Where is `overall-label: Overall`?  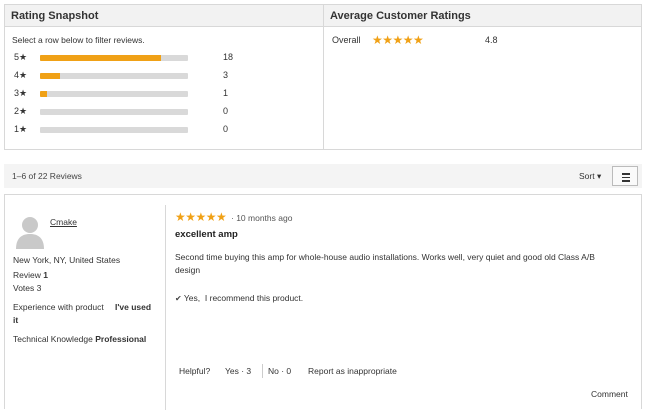
overall-label: Overall is located at coordinates (346, 40).